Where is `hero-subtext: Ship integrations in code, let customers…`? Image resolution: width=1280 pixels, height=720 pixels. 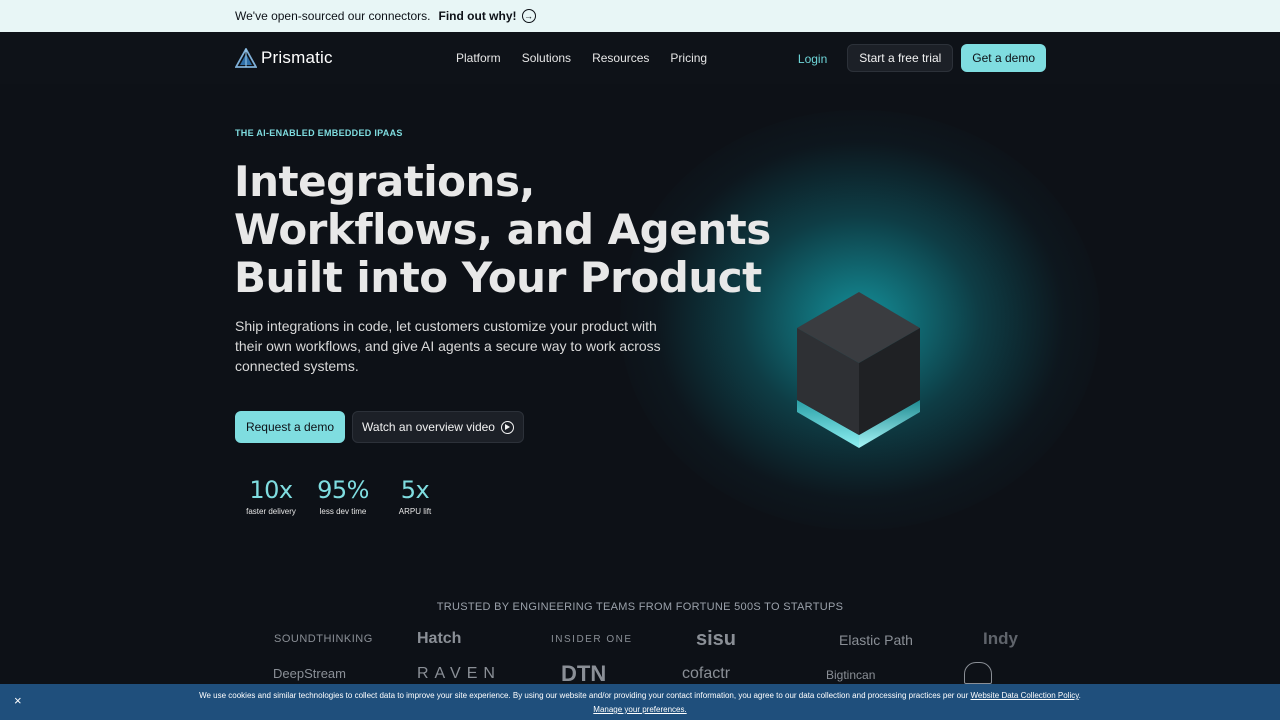 hero-subtext: Ship integrations in code, let customers… is located at coordinates (448, 346).